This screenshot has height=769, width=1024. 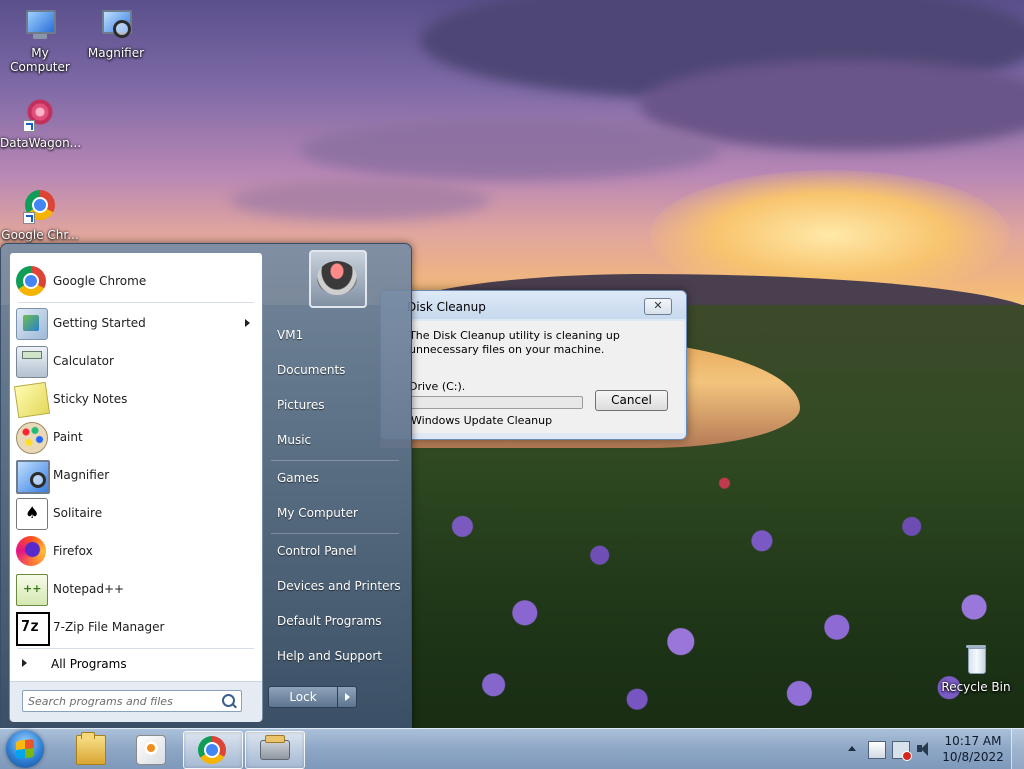 I want to click on clock-time: 10:17 AM, so click(x=973, y=741).